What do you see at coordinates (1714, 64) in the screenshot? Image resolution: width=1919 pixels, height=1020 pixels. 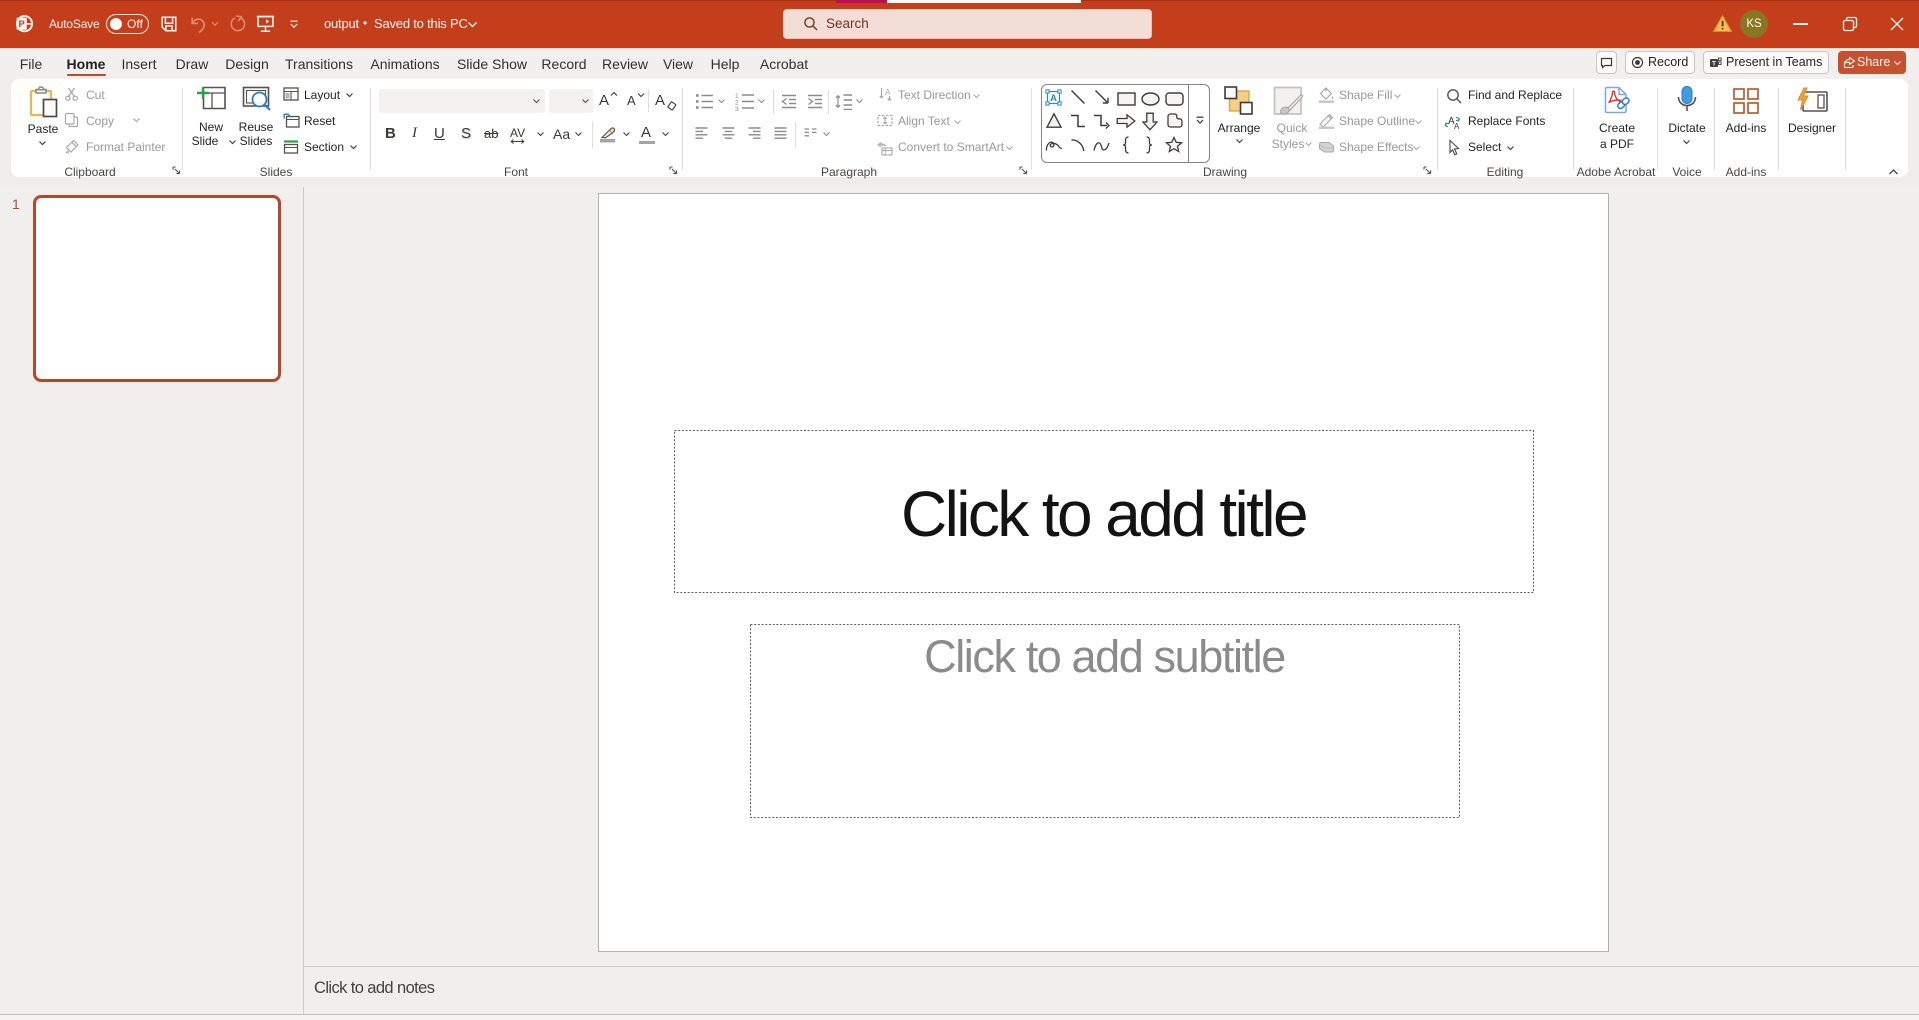 I see `svg-text: T` at bounding box center [1714, 64].